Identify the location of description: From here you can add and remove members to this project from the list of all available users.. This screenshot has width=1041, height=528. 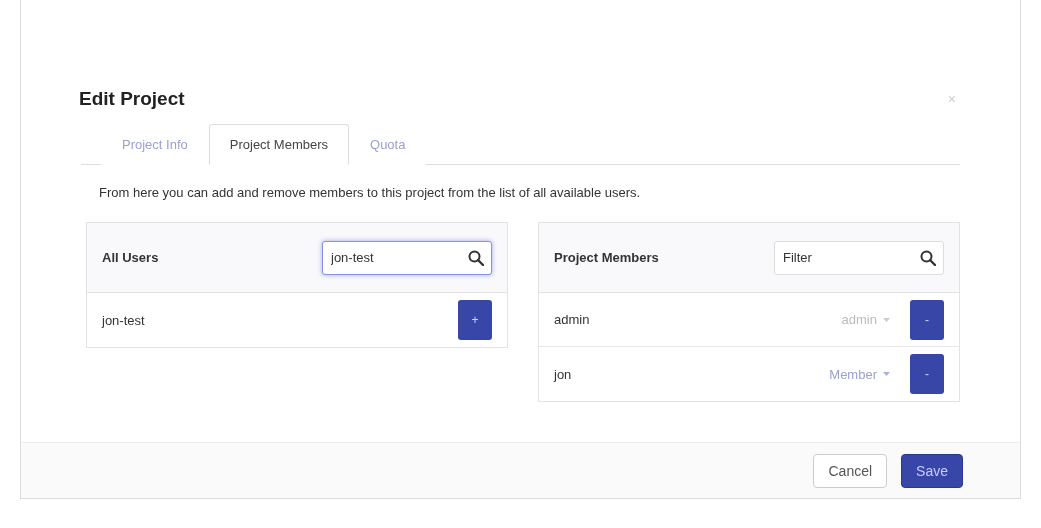
(370, 192).